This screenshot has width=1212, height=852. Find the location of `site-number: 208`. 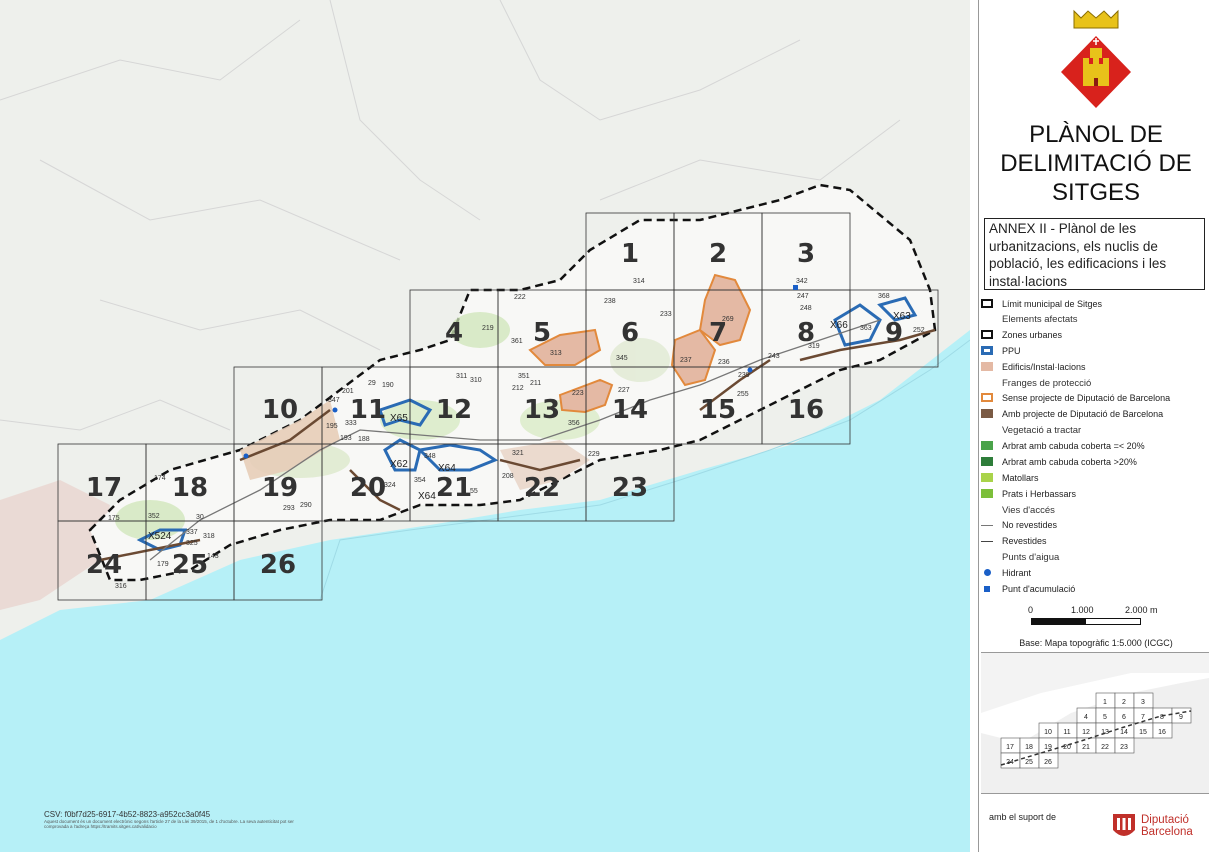

site-number: 208 is located at coordinates (508, 476).